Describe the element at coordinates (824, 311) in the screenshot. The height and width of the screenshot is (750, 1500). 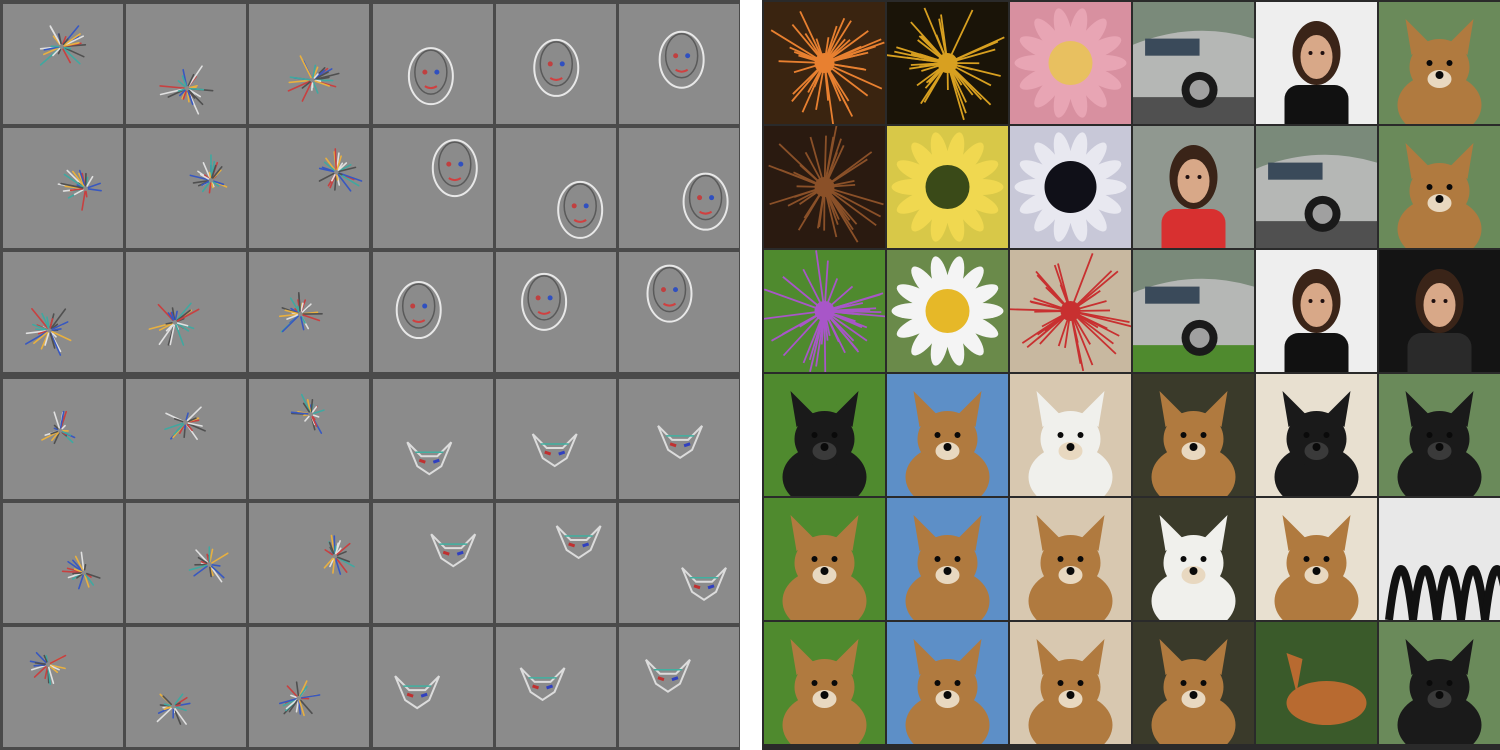
I see `patch-purple-thistle` at that location.